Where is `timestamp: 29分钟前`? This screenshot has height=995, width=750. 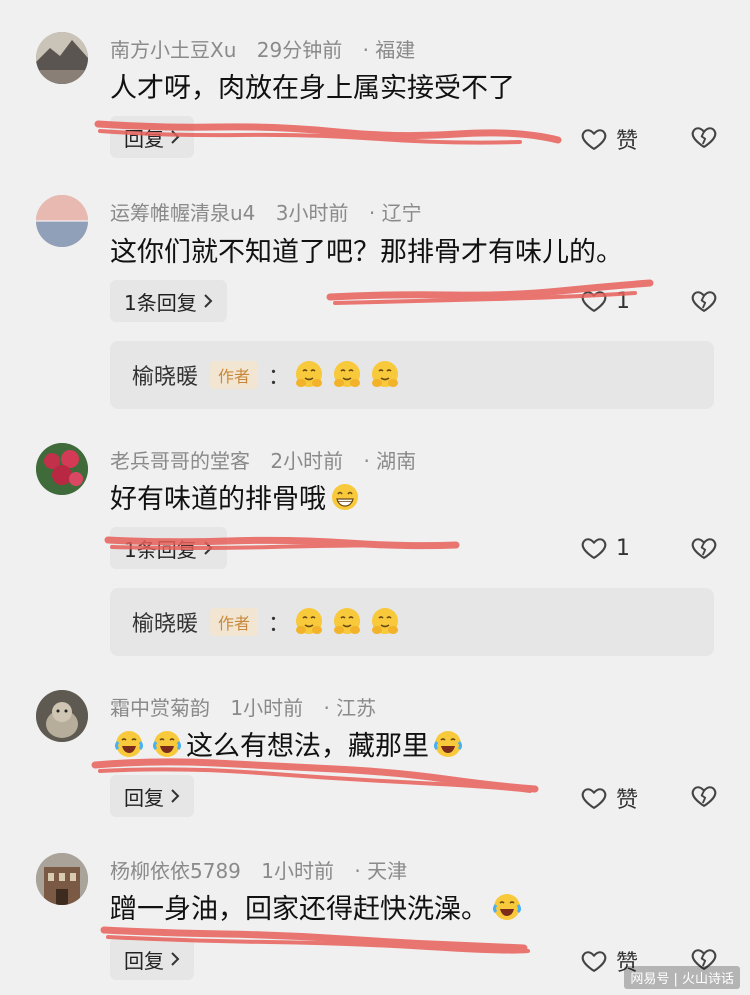
timestamp: 29分钟前 is located at coordinates (299, 50).